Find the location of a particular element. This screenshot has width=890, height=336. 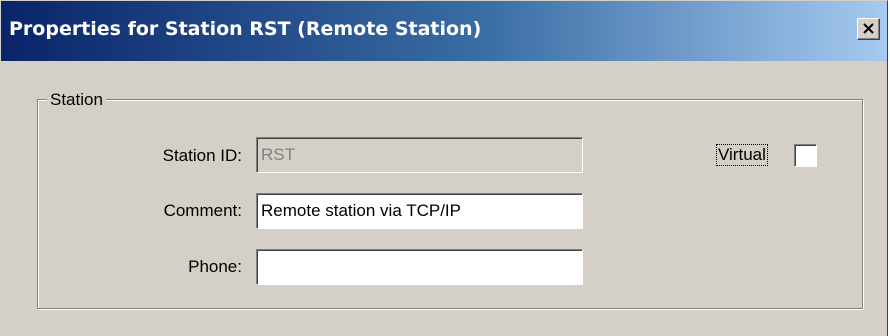

virtual-label: Virtual is located at coordinates (742, 155).